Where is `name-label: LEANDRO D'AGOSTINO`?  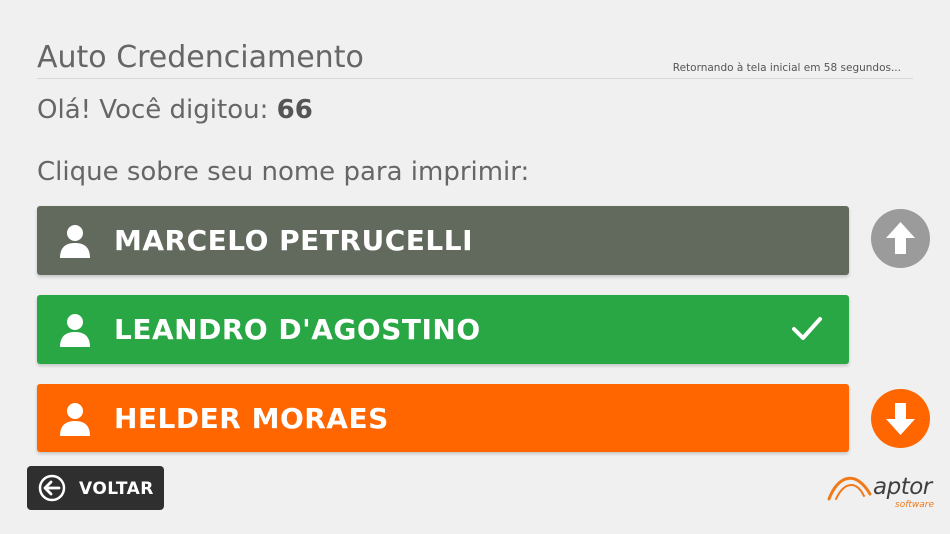
name-label: LEANDRO D'AGOSTINO is located at coordinates (297, 329).